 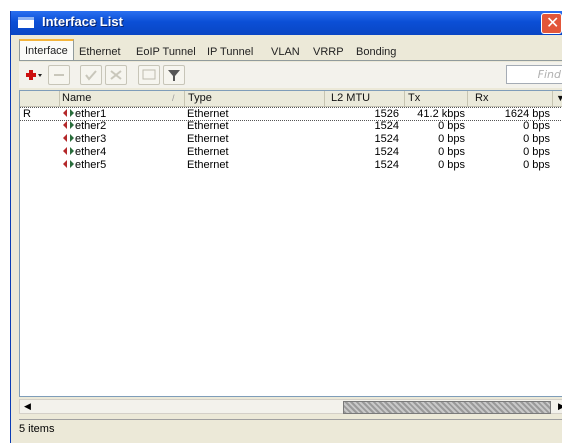 What do you see at coordinates (365, 98) in the screenshot?
I see `column-header-l2mtu: L2 MTU` at bounding box center [365, 98].